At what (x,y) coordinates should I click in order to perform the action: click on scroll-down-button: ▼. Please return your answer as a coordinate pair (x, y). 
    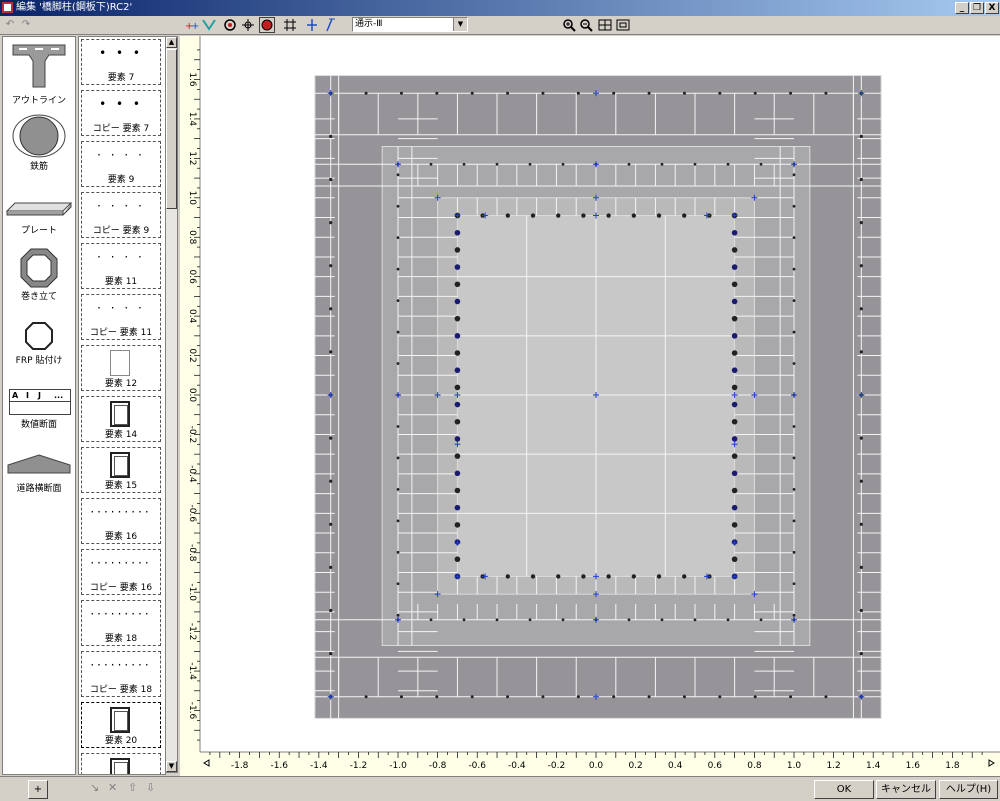
    Looking at the image, I should click on (171, 766).